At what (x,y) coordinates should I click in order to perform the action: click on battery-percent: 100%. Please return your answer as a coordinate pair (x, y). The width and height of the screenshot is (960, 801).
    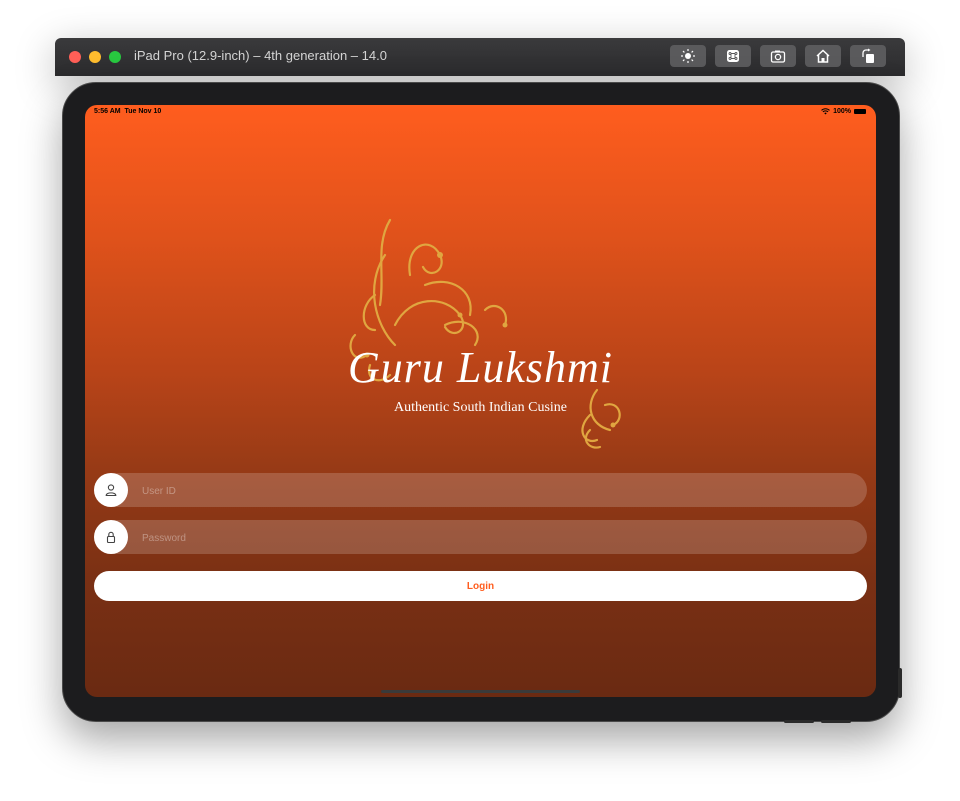
    Looking at the image, I should click on (842, 111).